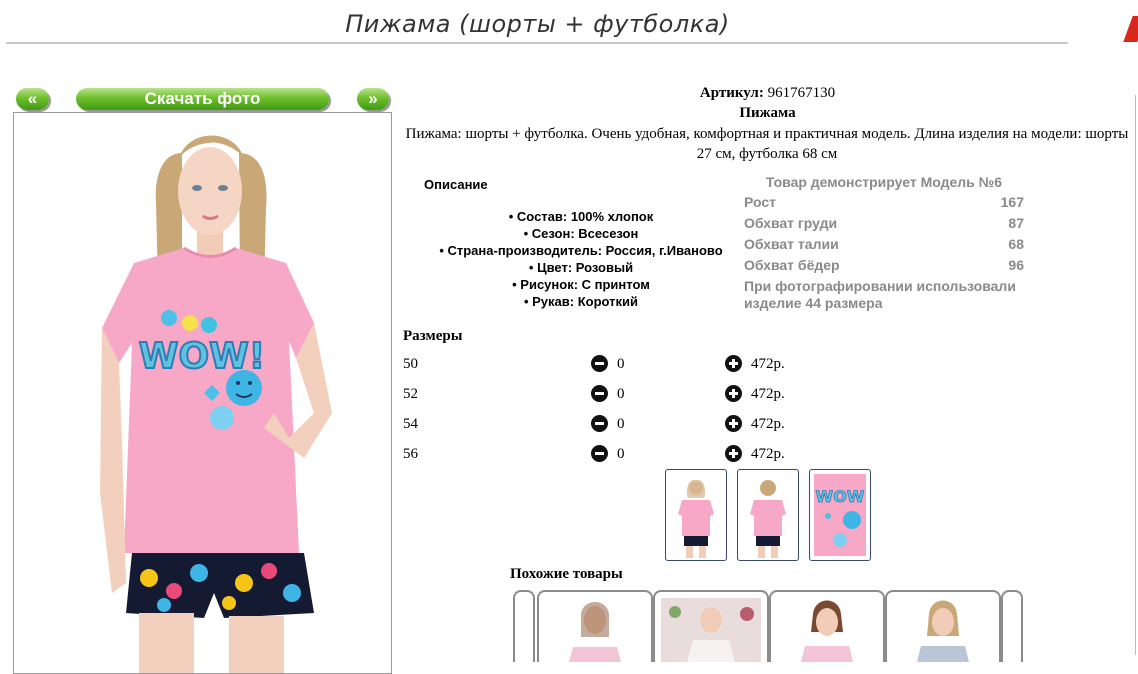  What do you see at coordinates (581, 250) in the screenshot?
I see `spec-item: Страна-производитель: Россия, г.Иваново` at bounding box center [581, 250].